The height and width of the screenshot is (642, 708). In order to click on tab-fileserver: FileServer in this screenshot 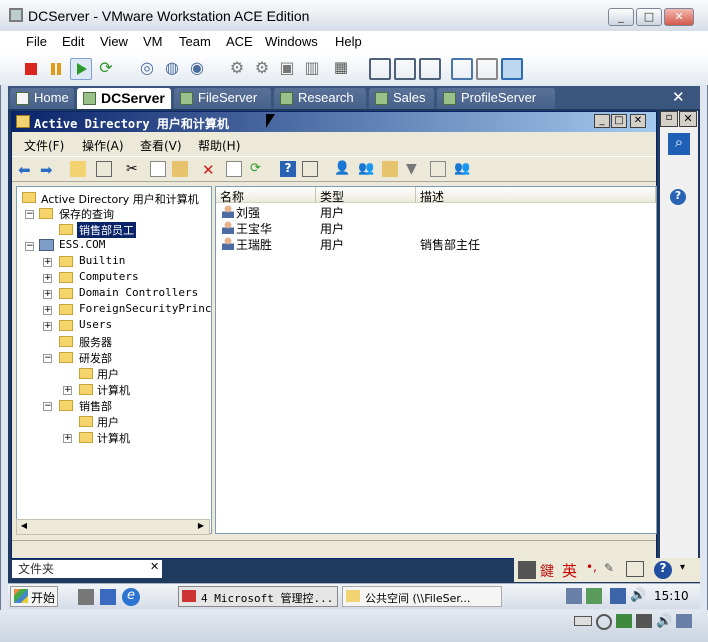, I will do `click(222, 98)`.